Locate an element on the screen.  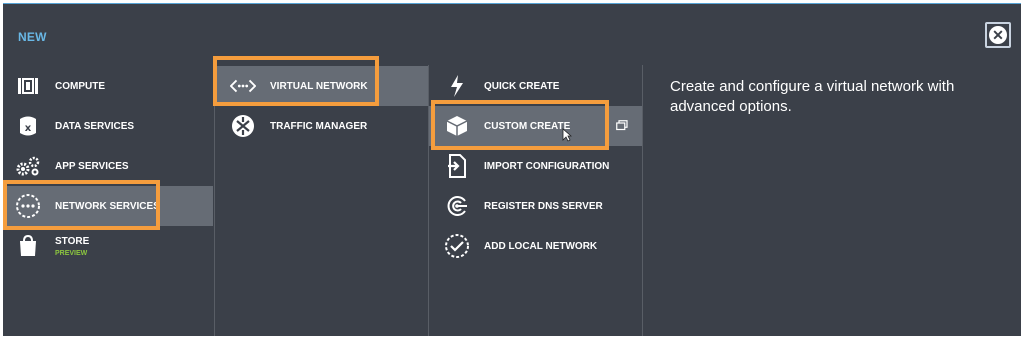
register-dns-server-item: REGISTER DNS SERVER is located at coordinates (535, 206).